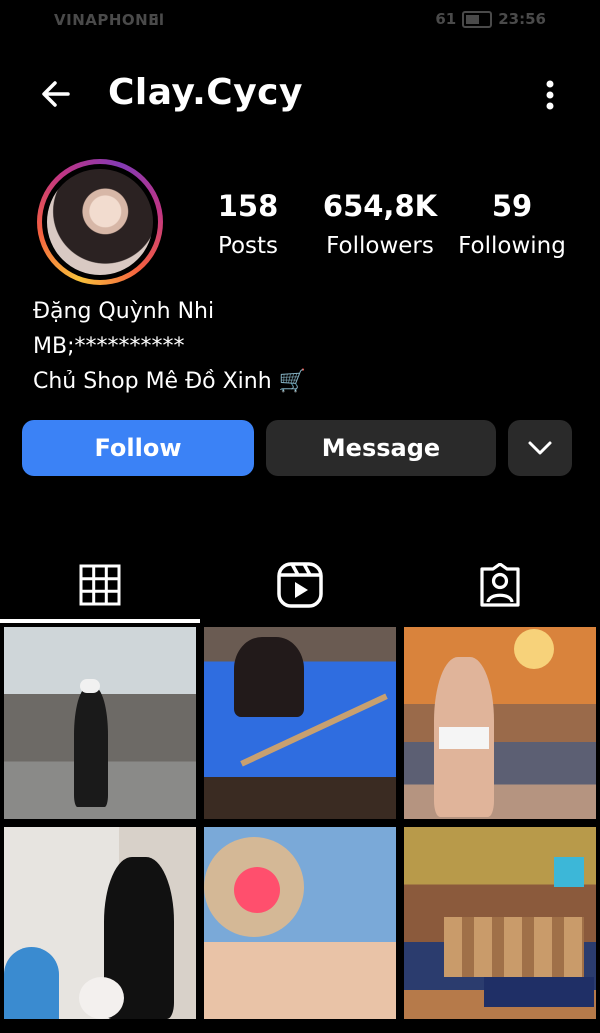  Describe the element at coordinates (300, 20) in the screenshot. I see `status-bar: VINAPHONE .ıl 61 23:56` at that location.